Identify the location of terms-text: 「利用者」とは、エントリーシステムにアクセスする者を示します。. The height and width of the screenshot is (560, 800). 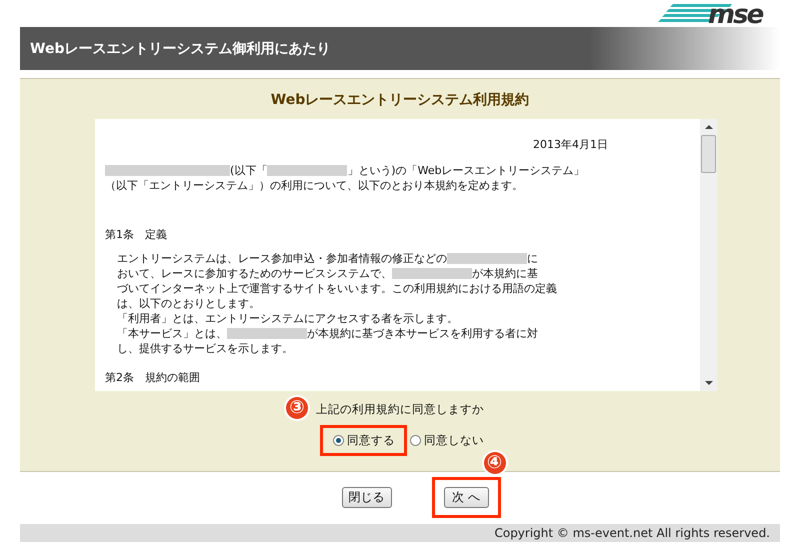
(287, 318).